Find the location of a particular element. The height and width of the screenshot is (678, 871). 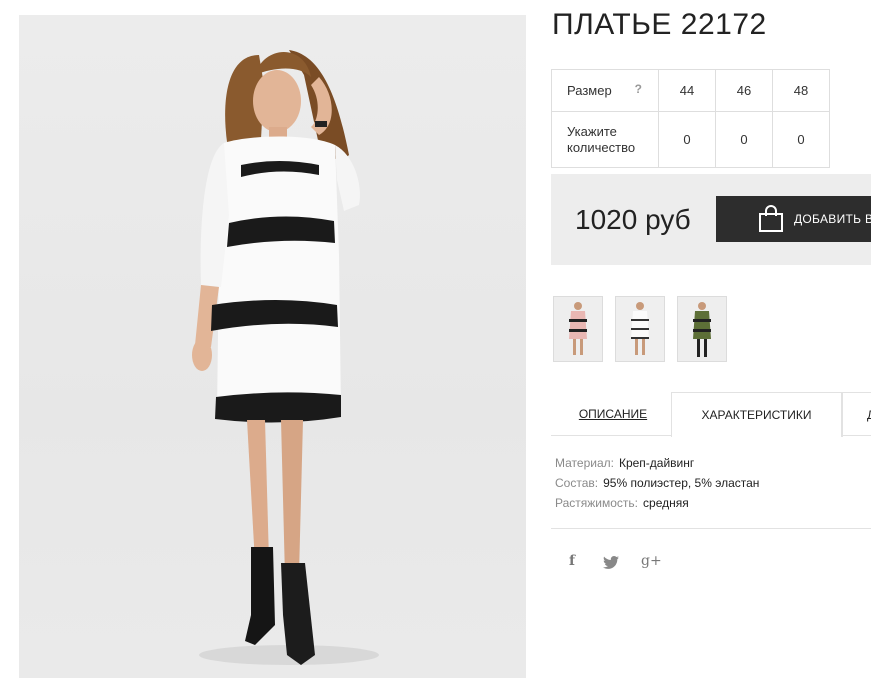

characteristic-value: Креп-дайвинг is located at coordinates (656, 463).